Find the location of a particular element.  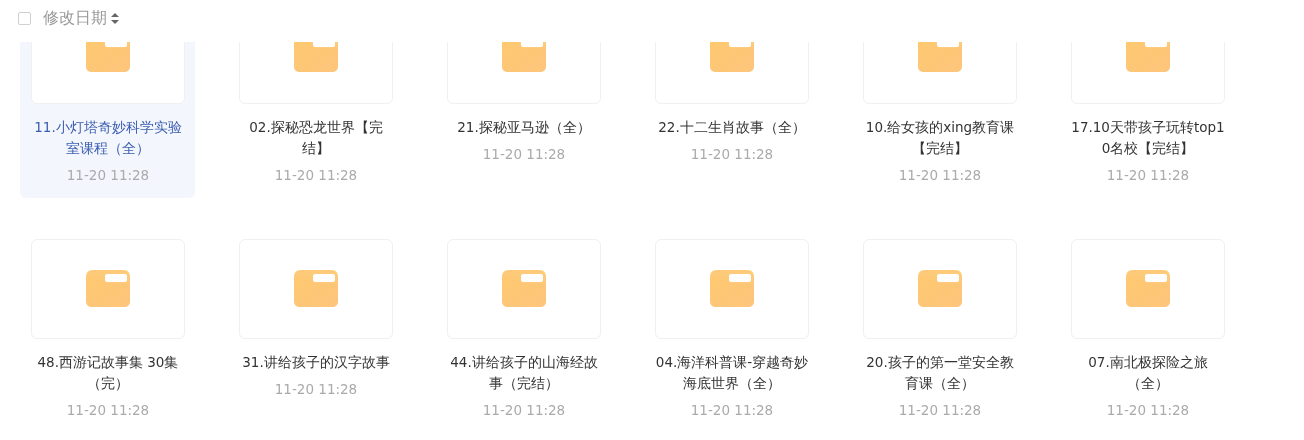

folder-name: 04.海洋科普课-穿越奇妙海底世界（全） is located at coordinates (732, 373).